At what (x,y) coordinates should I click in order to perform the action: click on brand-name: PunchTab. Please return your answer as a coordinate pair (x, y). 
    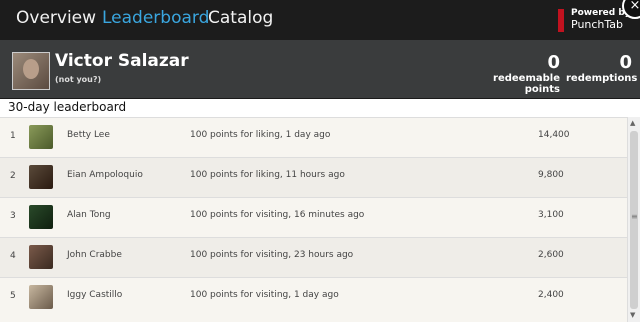
    Looking at the image, I should click on (597, 24).